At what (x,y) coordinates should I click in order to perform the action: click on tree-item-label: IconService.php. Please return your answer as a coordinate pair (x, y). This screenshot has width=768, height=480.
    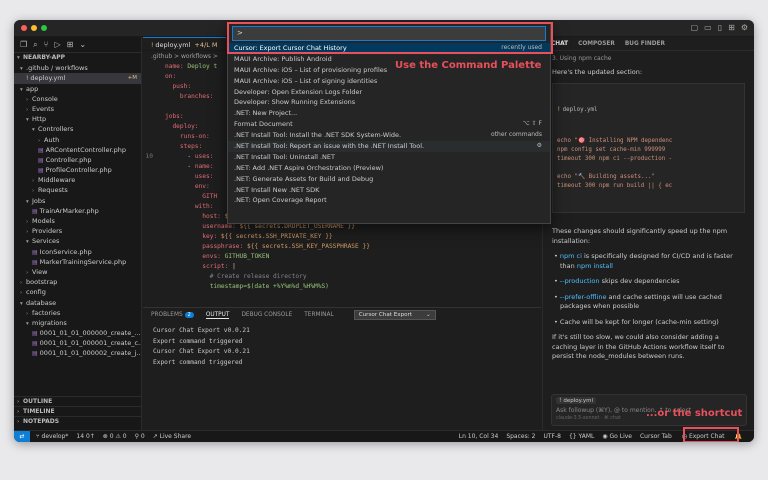
    Looking at the image, I should click on (65, 251).